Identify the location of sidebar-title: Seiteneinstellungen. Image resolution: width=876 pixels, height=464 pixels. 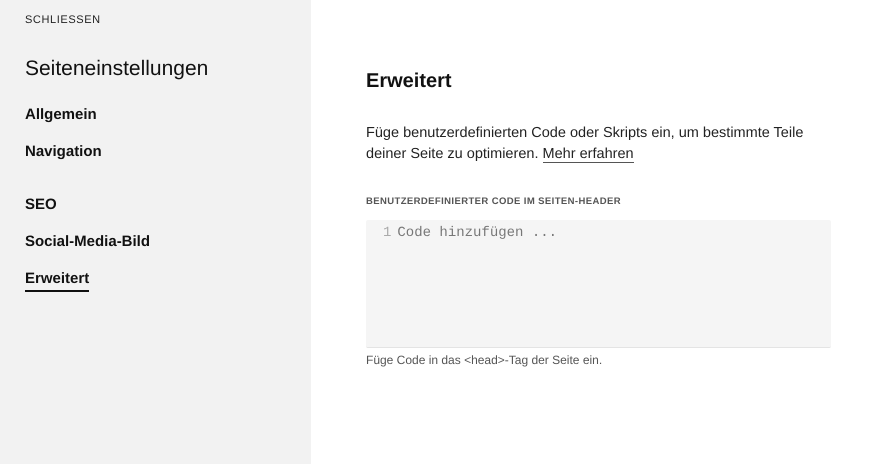
(116, 69).